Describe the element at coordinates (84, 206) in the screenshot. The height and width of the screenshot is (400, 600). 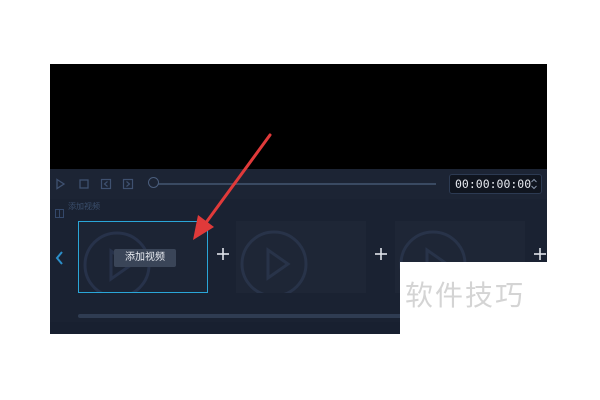
I see `timeline-label: 添加视频` at that location.